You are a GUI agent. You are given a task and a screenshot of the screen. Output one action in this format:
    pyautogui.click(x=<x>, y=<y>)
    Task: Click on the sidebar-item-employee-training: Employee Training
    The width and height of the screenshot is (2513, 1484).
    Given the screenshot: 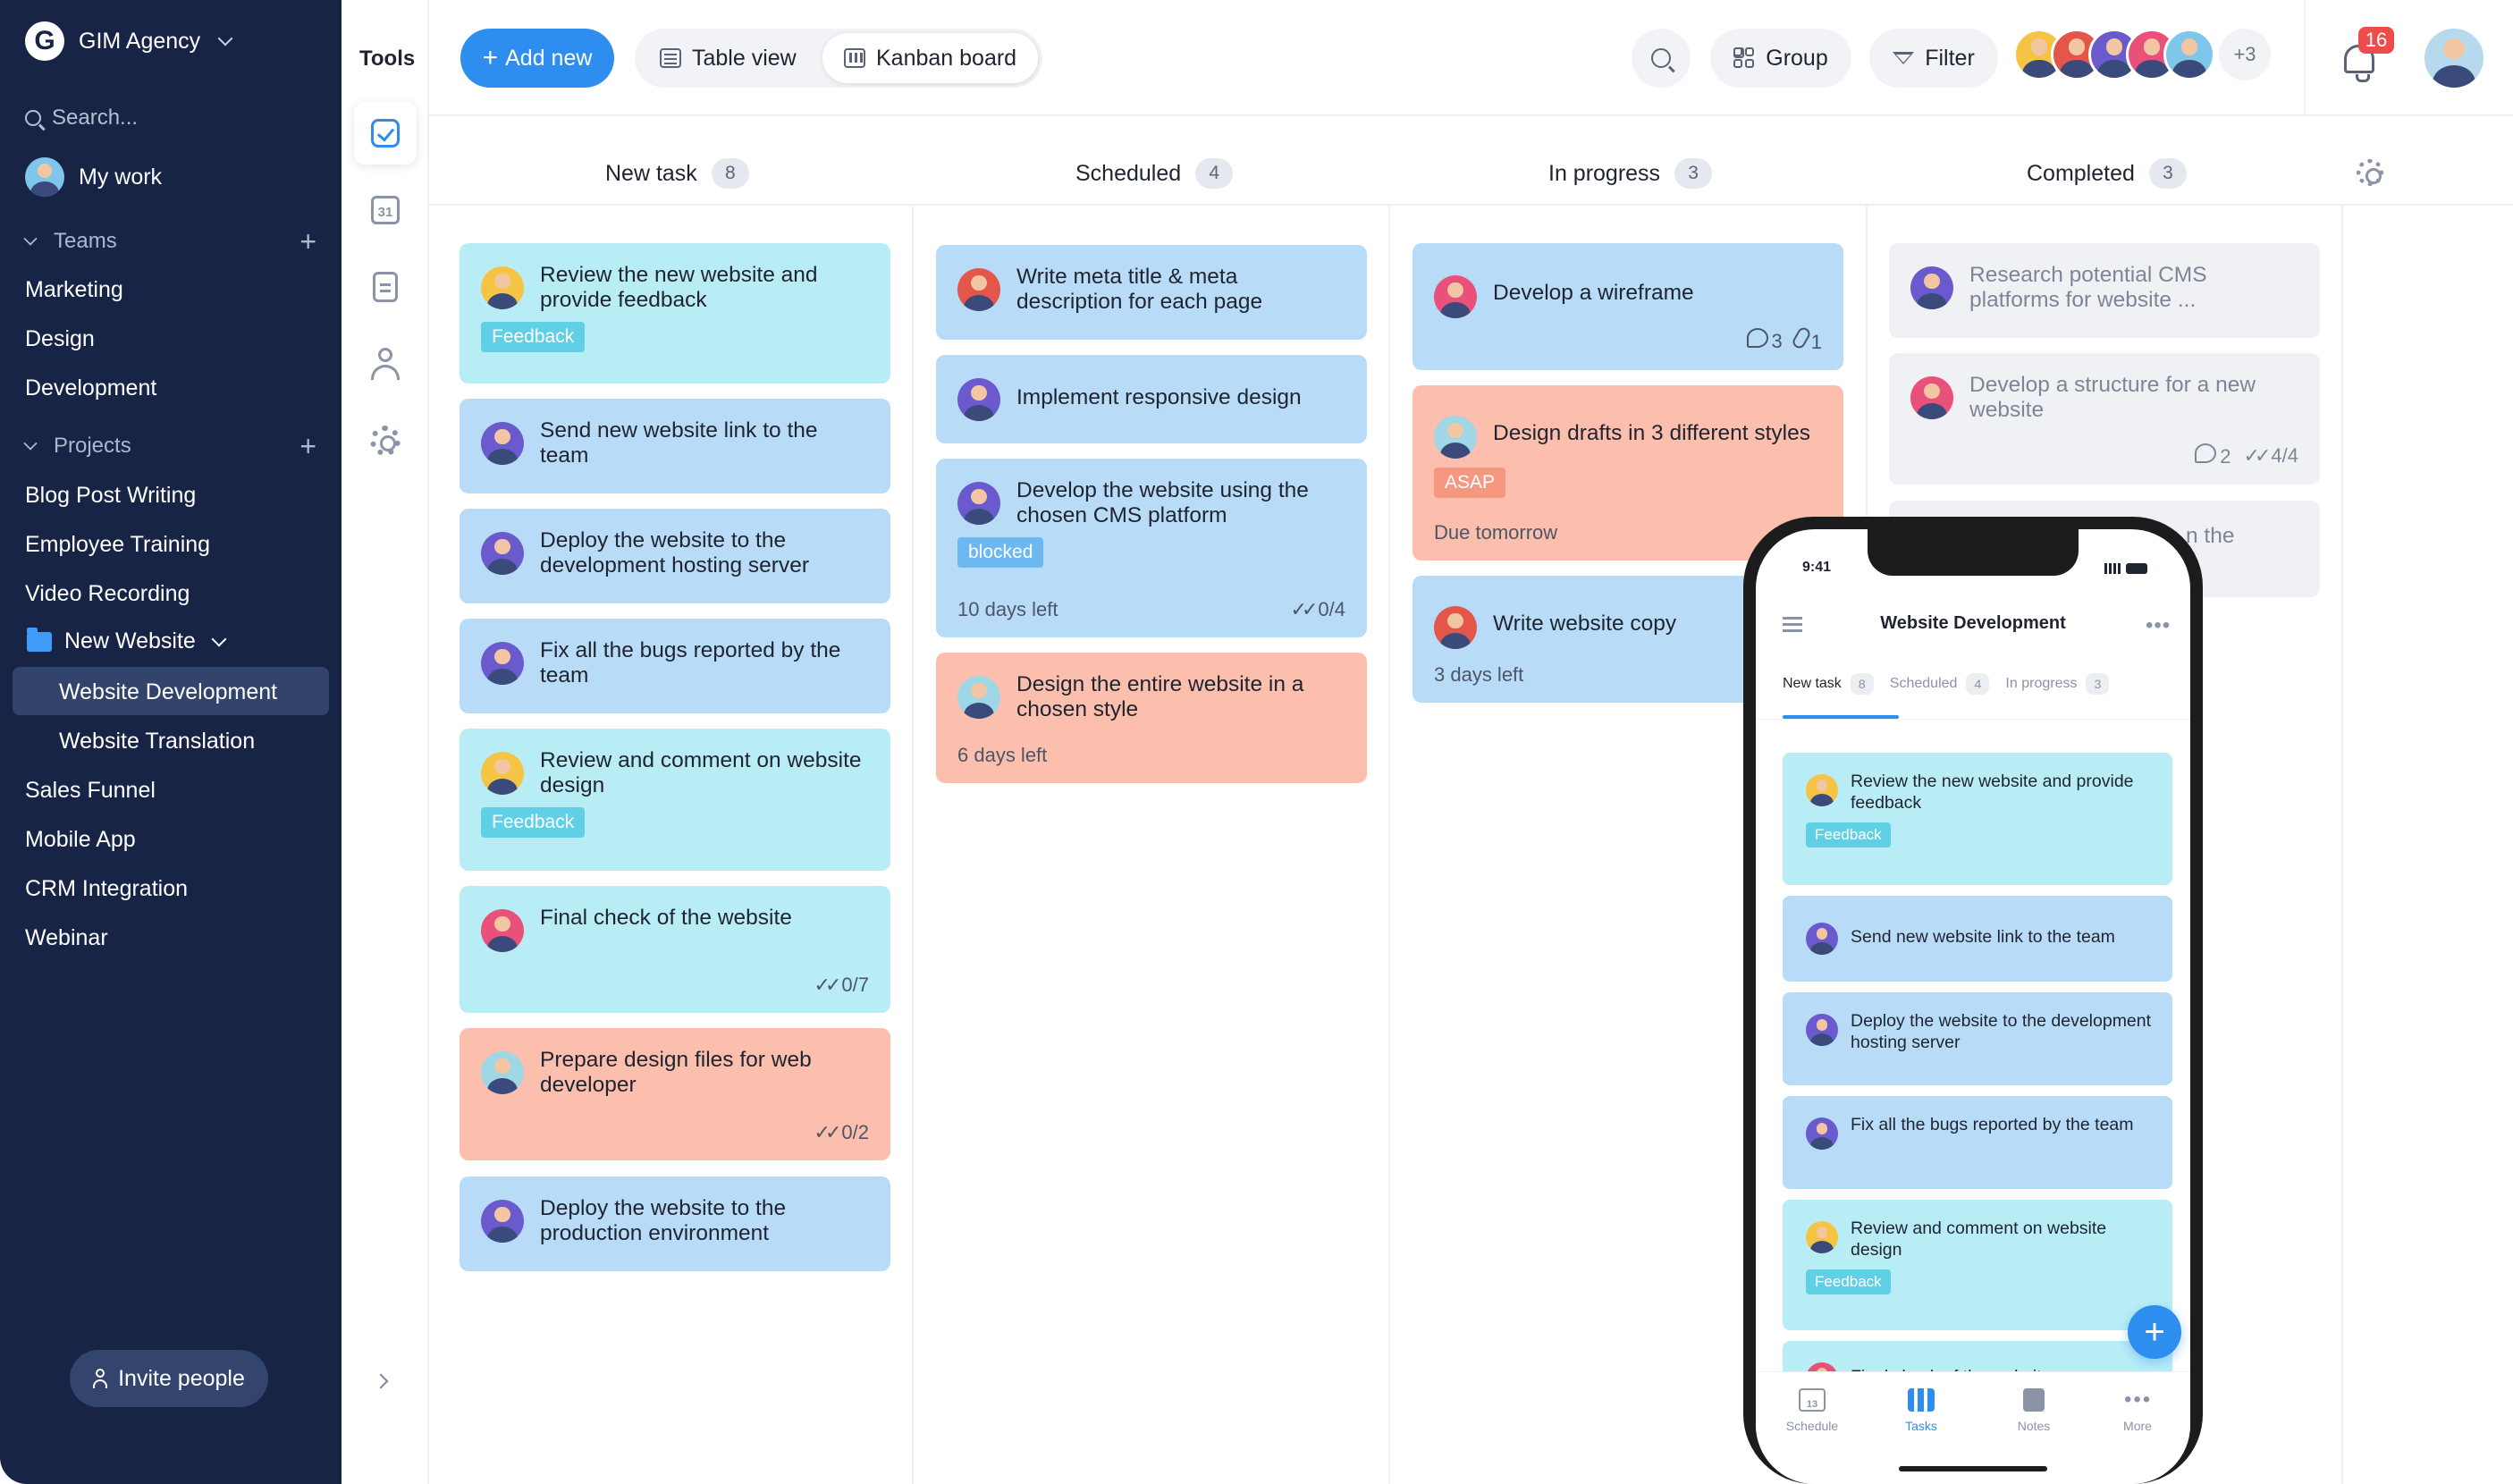 What is the action you would take?
    pyautogui.click(x=117, y=545)
    